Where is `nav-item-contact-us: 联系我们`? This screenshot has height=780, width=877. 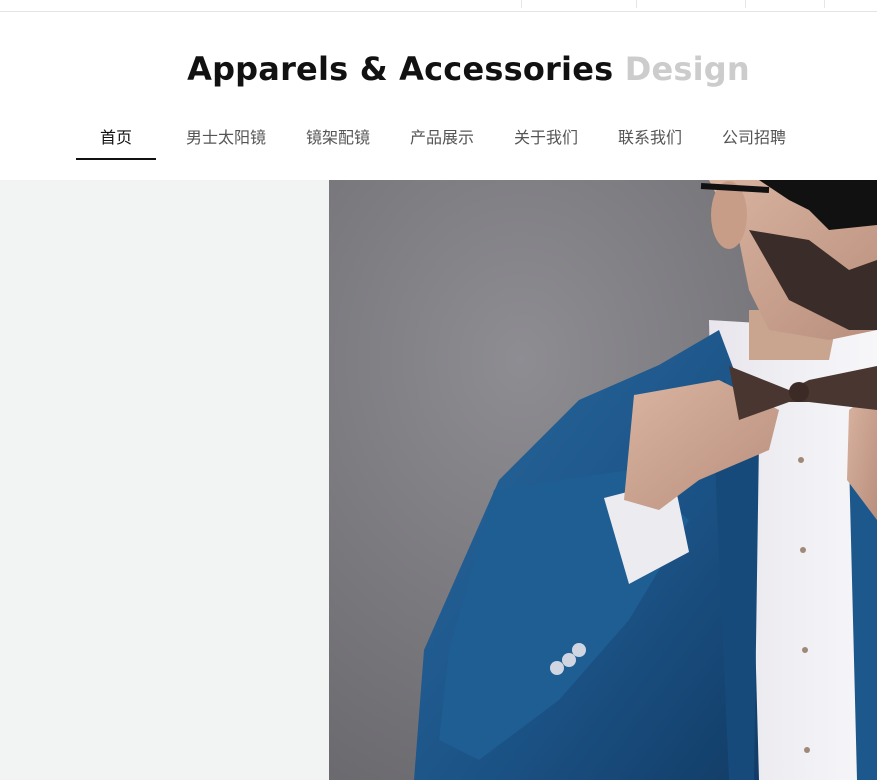 nav-item-contact-us: 联系我们 is located at coordinates (650, 142).